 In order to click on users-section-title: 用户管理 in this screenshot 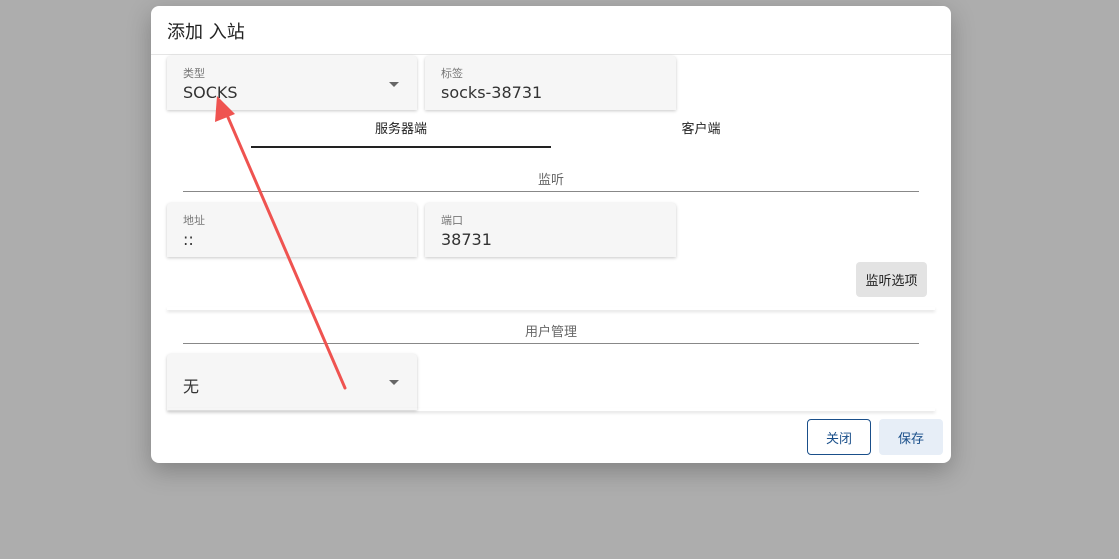, I will do `click(550, 332)`.